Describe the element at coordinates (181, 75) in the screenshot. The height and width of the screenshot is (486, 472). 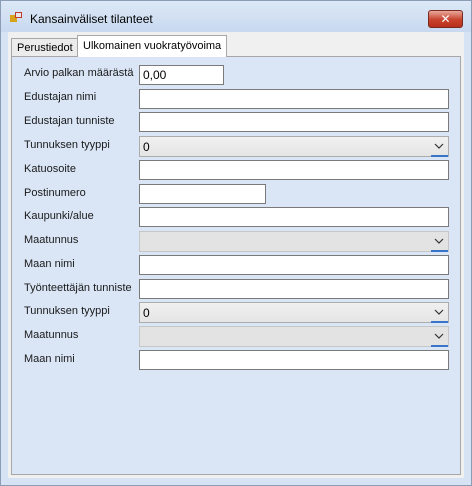
I see `arvio-palkan-input: 0,00` at that location.